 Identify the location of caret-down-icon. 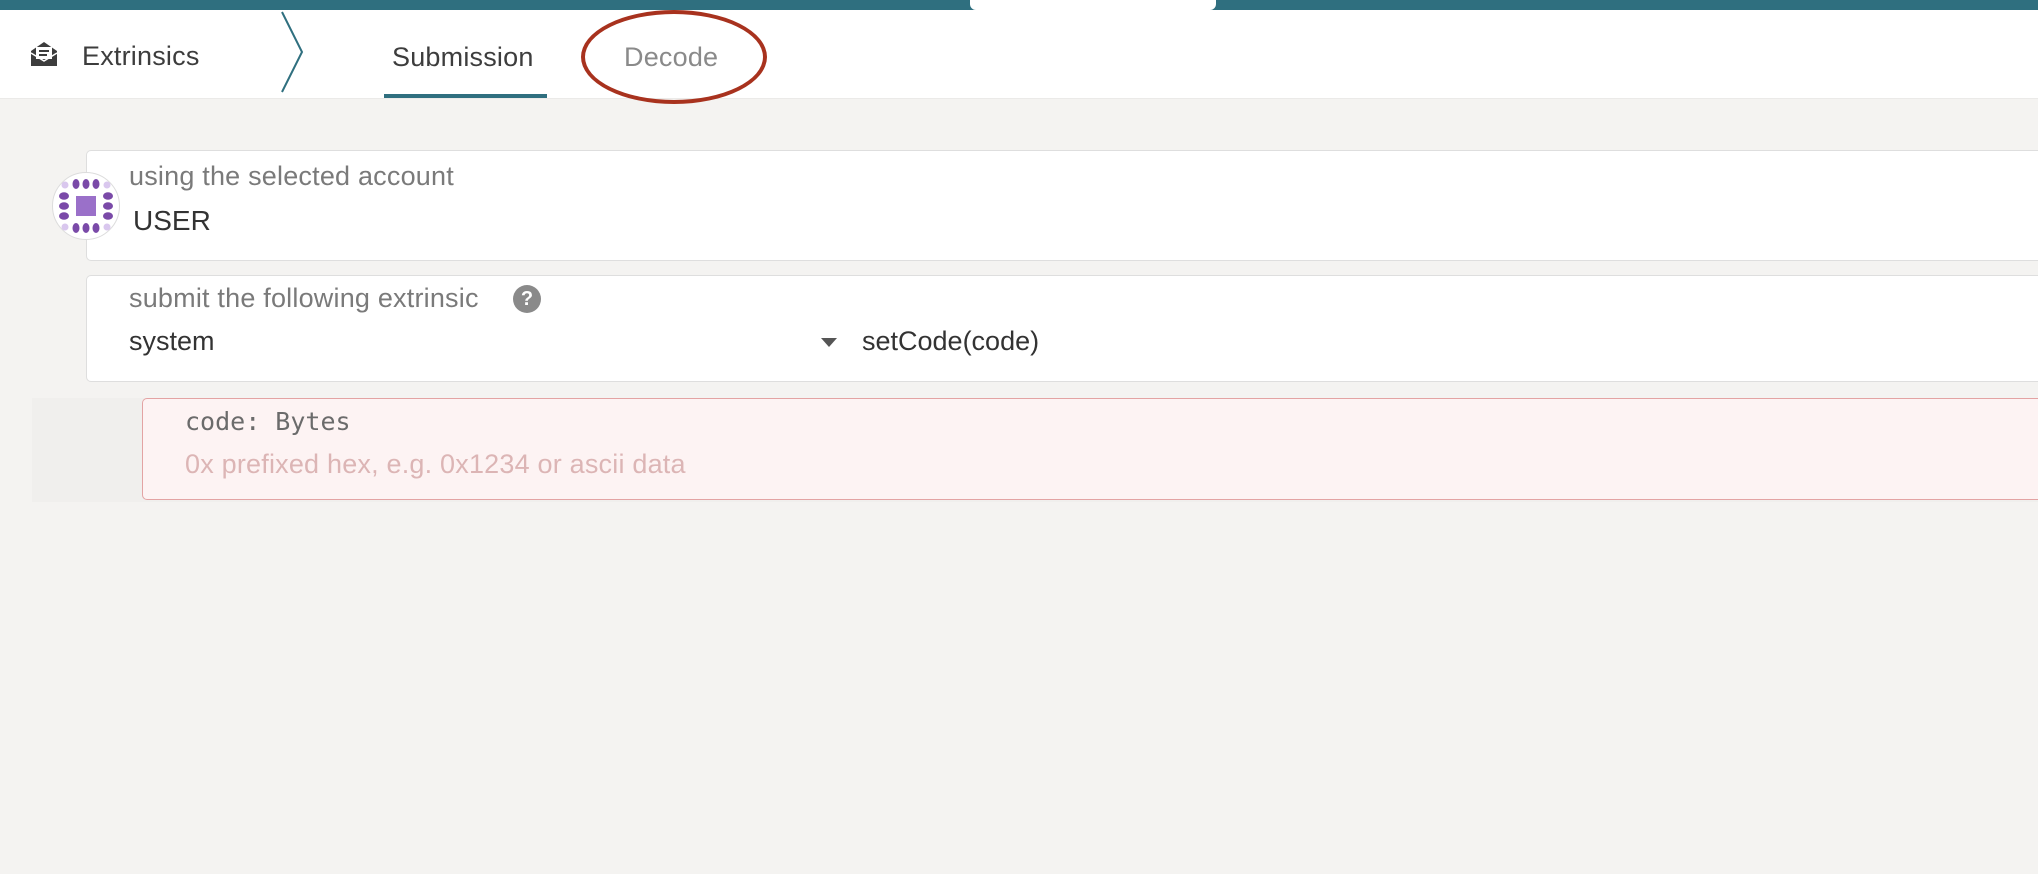
(829, 342).